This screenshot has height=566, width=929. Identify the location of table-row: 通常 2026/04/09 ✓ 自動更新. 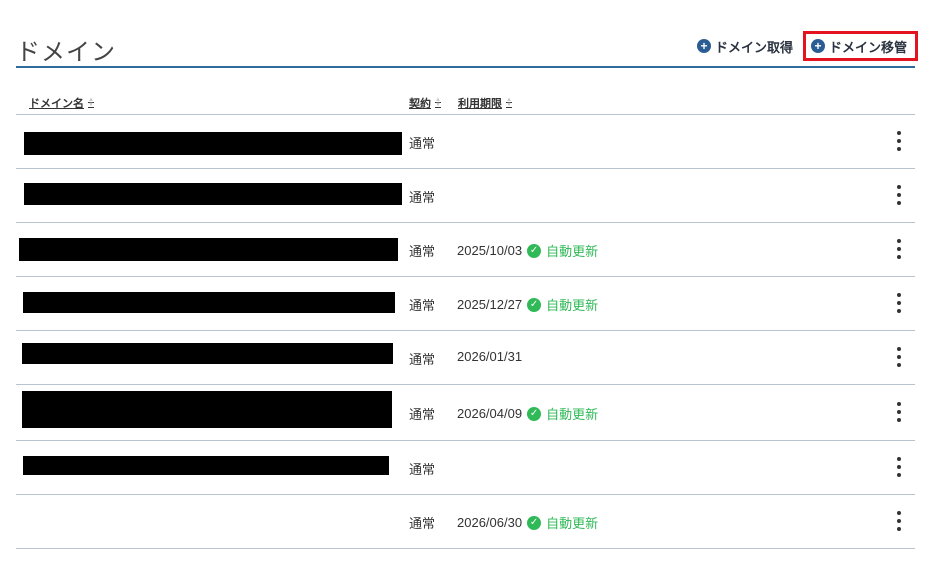
(465, 413).